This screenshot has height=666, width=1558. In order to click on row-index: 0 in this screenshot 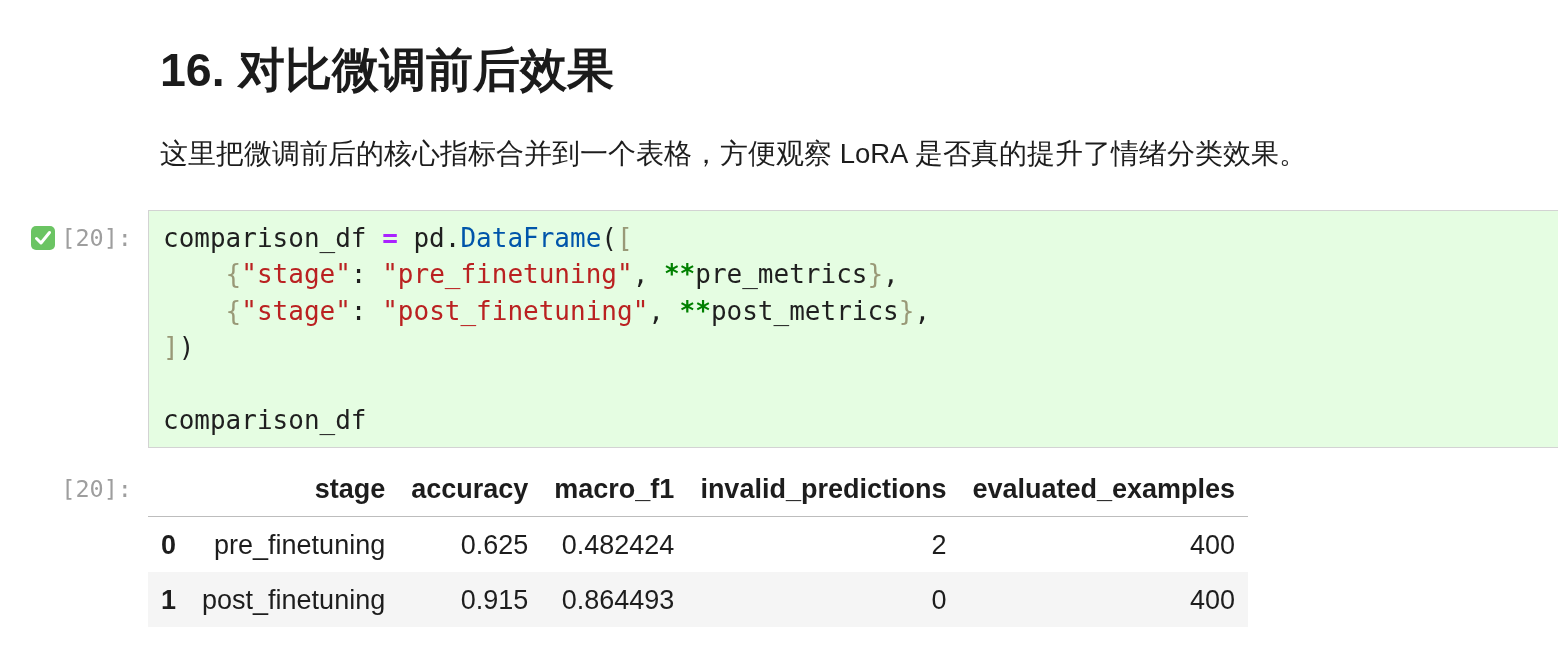, I will do `click(169, 544)`.